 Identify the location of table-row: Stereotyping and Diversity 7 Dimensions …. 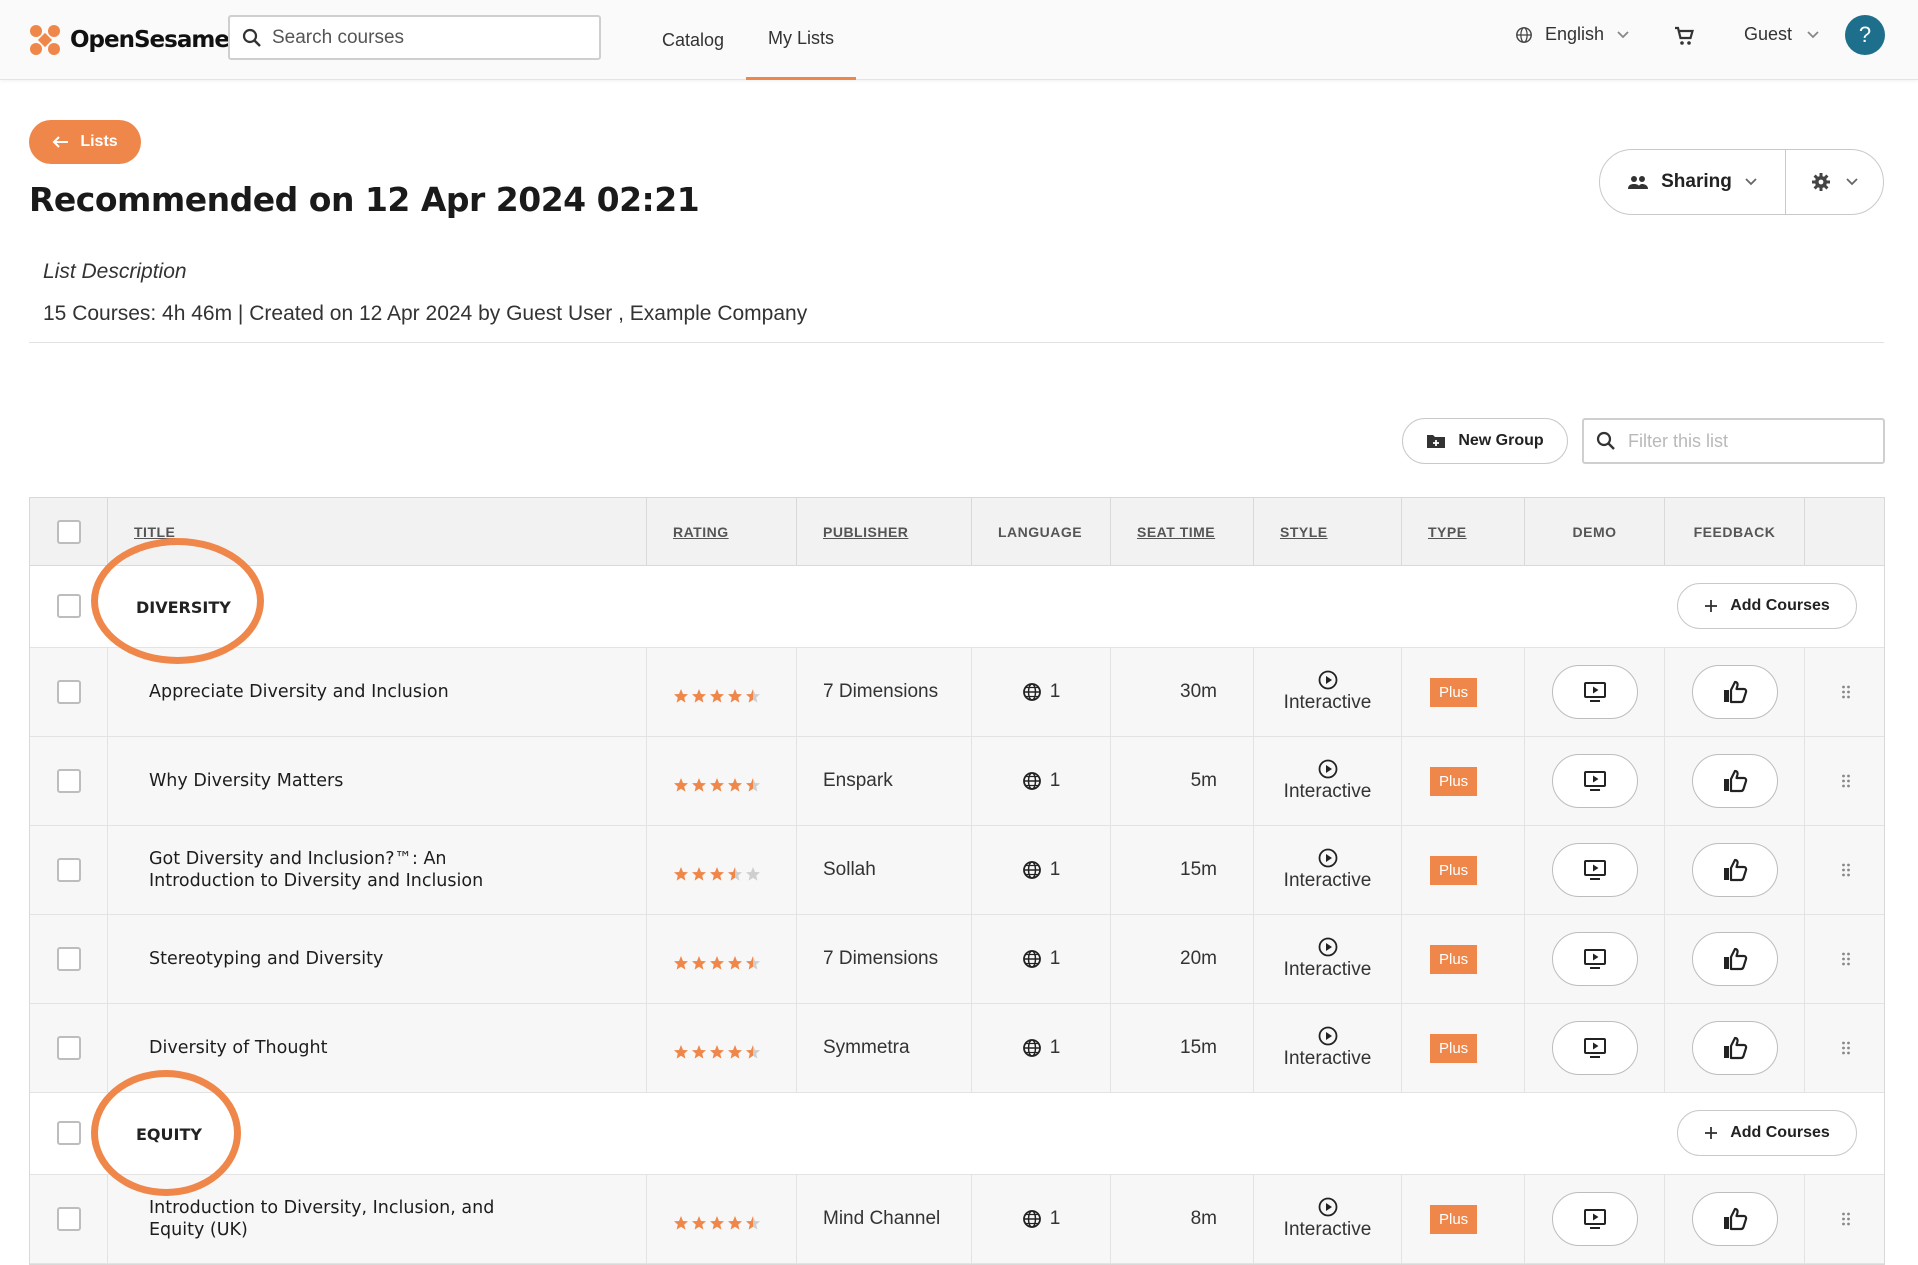
(957, 959).